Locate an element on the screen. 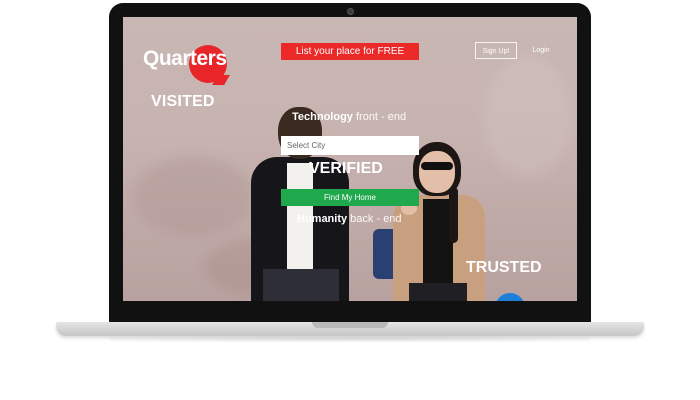  tagline-humanity-bold: Humanity is located at coordinates (322, 219).